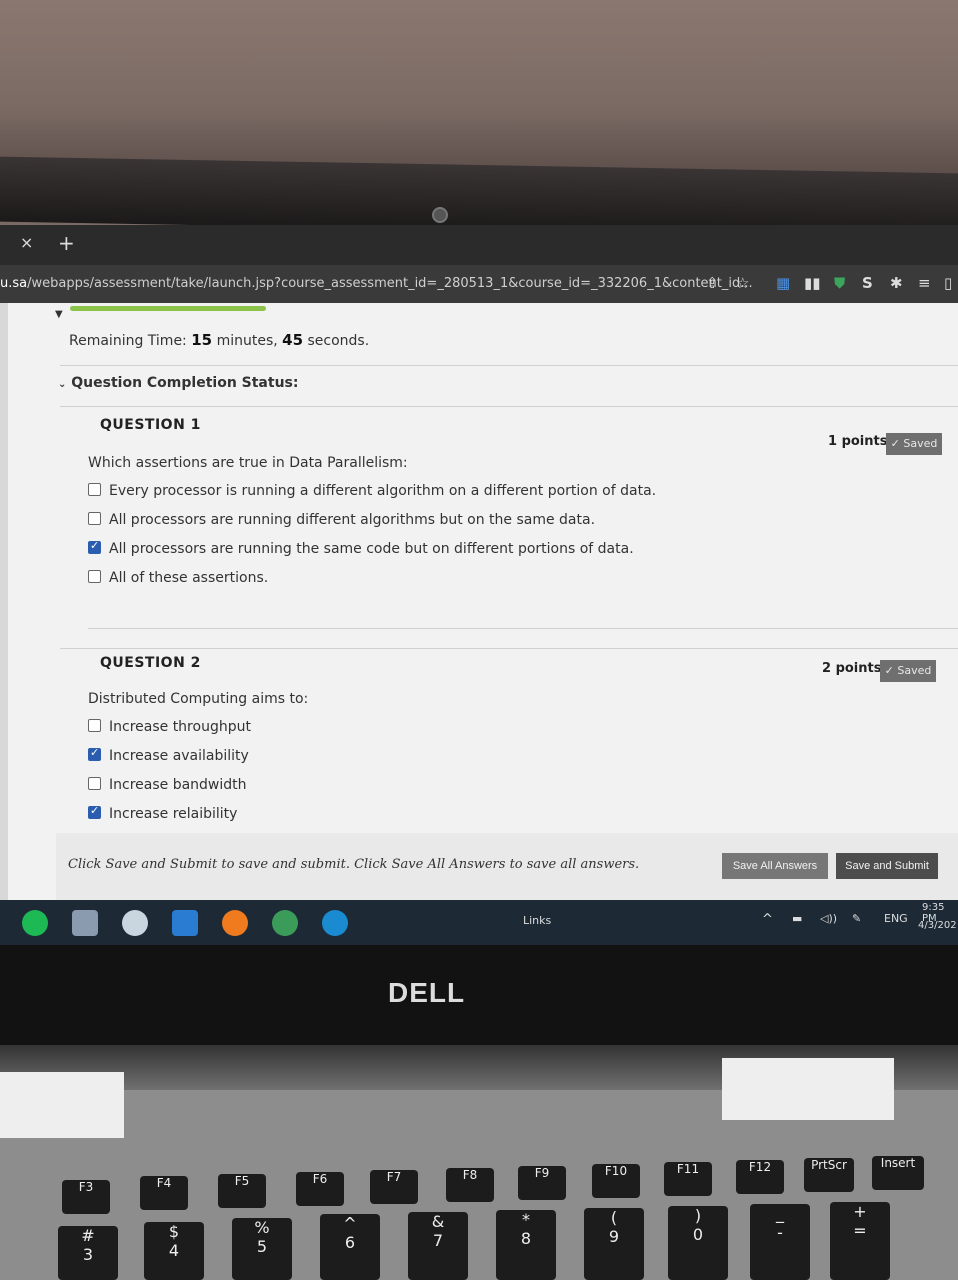  I want to click on laptop-bottom-bezel, so click(479, 995).